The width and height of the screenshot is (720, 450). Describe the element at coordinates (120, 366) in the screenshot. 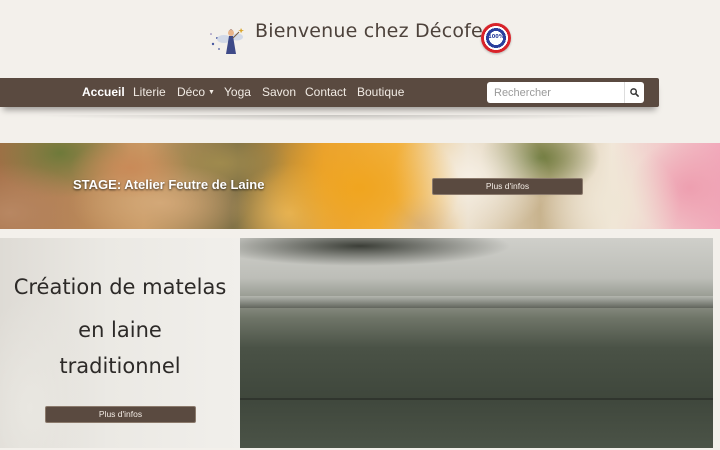

I see `matelas-heading-line-3: traditionnel` at that location.